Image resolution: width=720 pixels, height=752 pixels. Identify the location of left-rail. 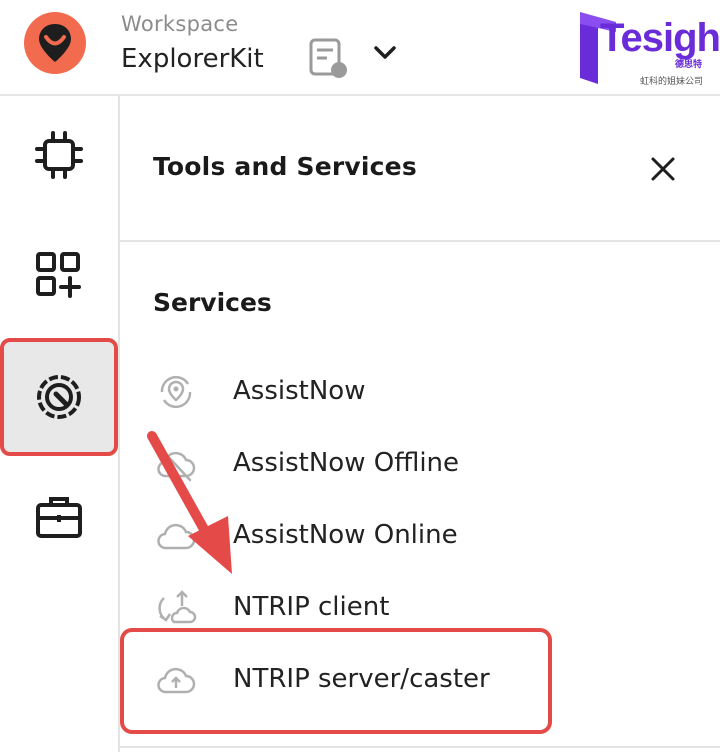
(60, 424).